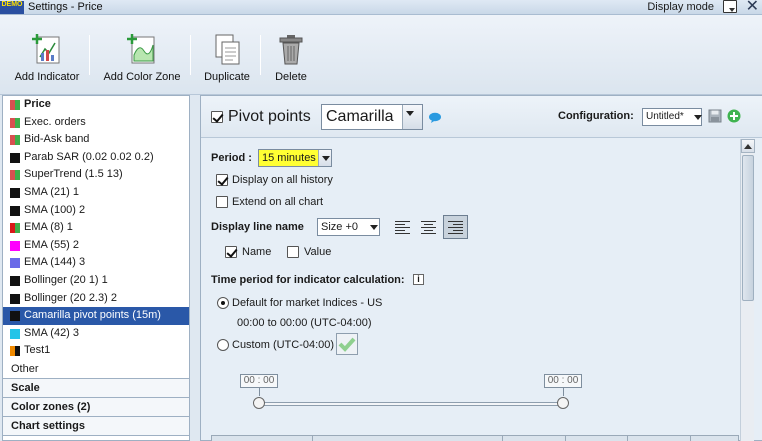 The image size is (762, 441). Describe the element at coordinates (283, 345) in the screenshot. I see `custom-period-label: Custom (UTC-04:00)` at that location.